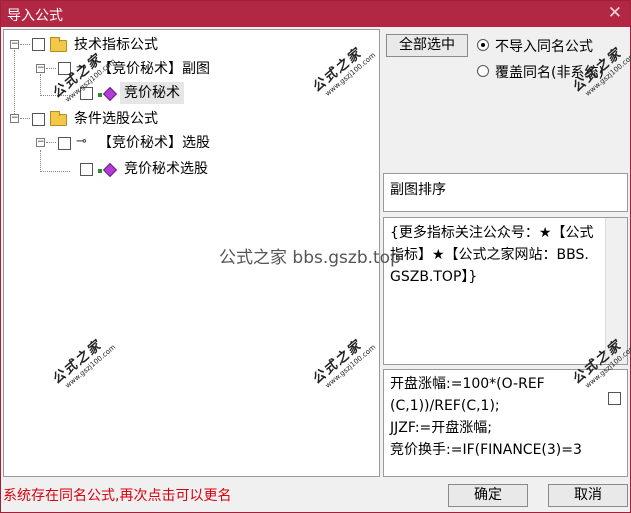  I want to click on formula-line: (C,1))/REF(C,1);, so click(445, 406).